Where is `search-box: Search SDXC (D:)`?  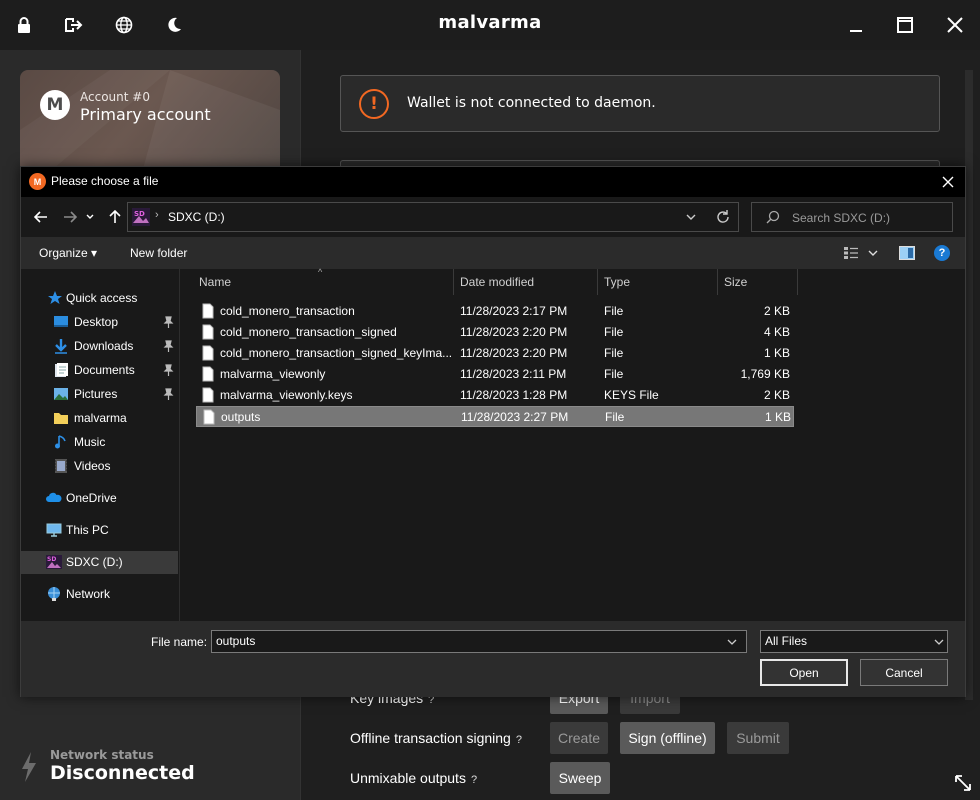
search-box: Search SDXC (D:) is located at coordinates (852, 217).